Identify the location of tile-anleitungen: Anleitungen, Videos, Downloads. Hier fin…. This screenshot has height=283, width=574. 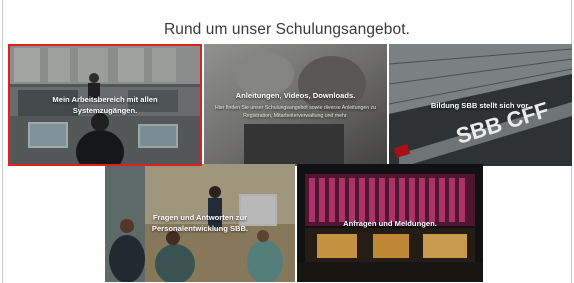
(295, 105).